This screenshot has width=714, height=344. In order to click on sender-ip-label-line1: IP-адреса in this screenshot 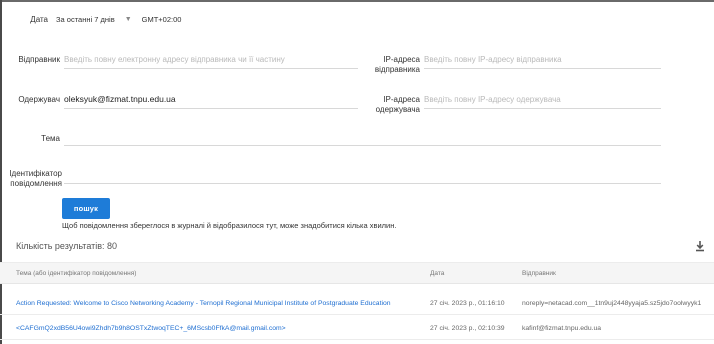, I will do `click(401, 59)`.